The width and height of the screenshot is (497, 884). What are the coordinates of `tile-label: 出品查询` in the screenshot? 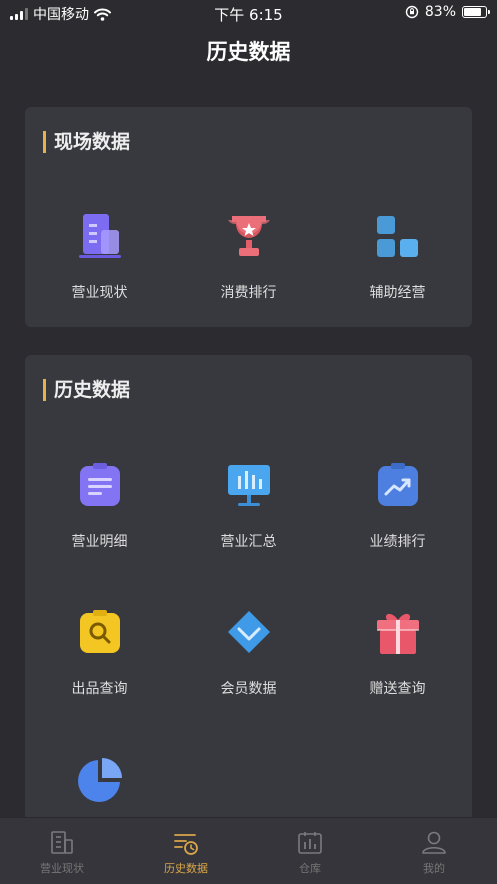 It's located at (99, 689).